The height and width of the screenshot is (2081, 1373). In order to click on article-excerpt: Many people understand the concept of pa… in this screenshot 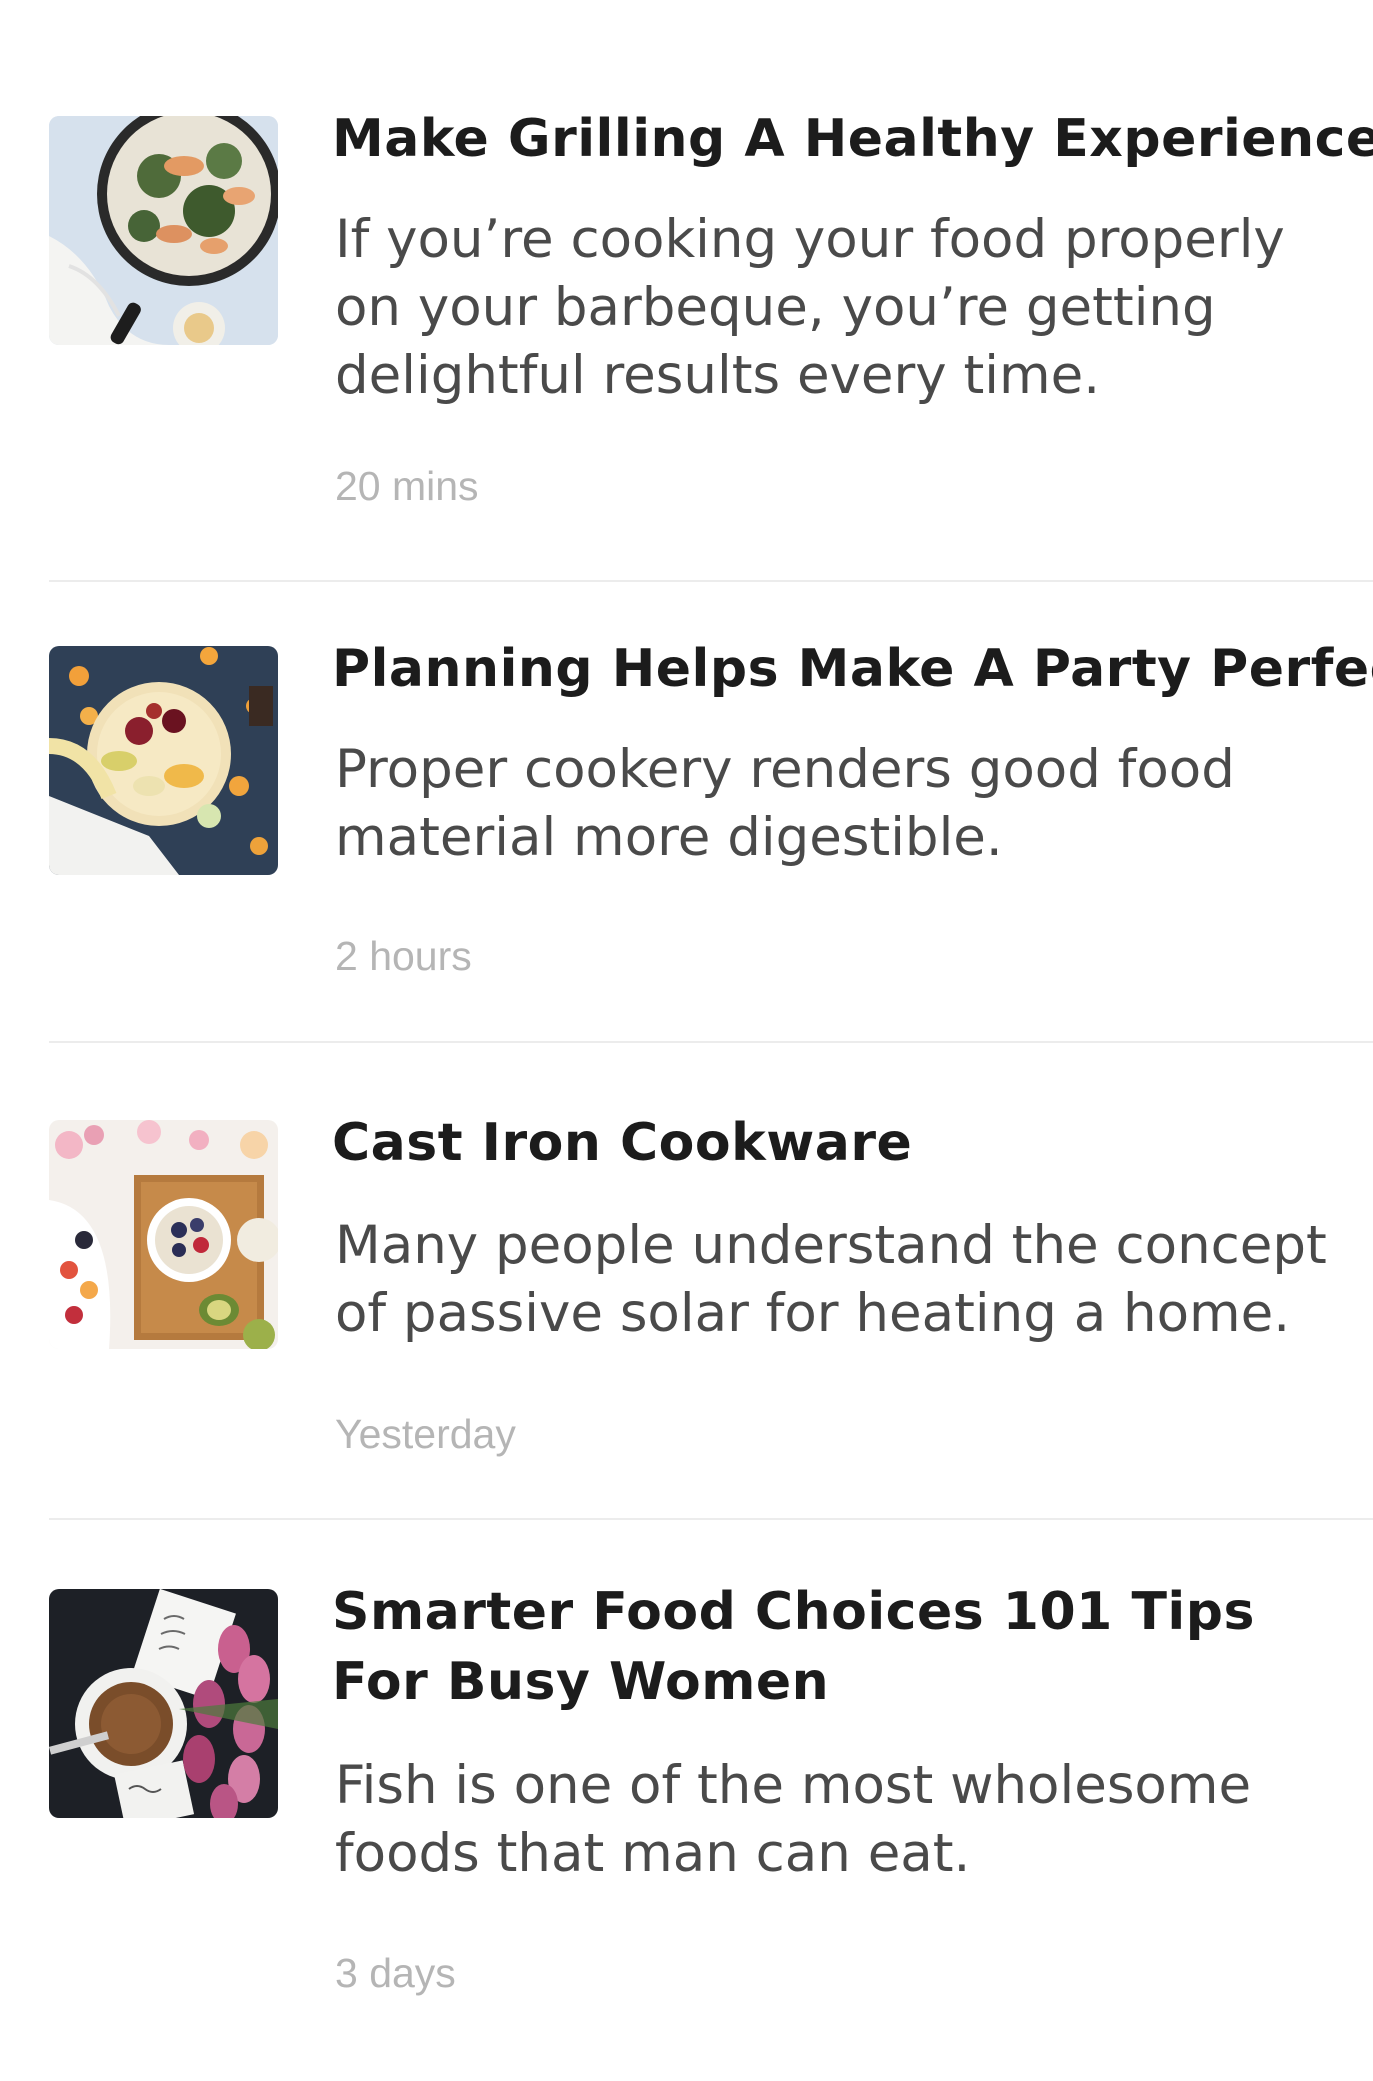, I will do `click(831, 1279)`.